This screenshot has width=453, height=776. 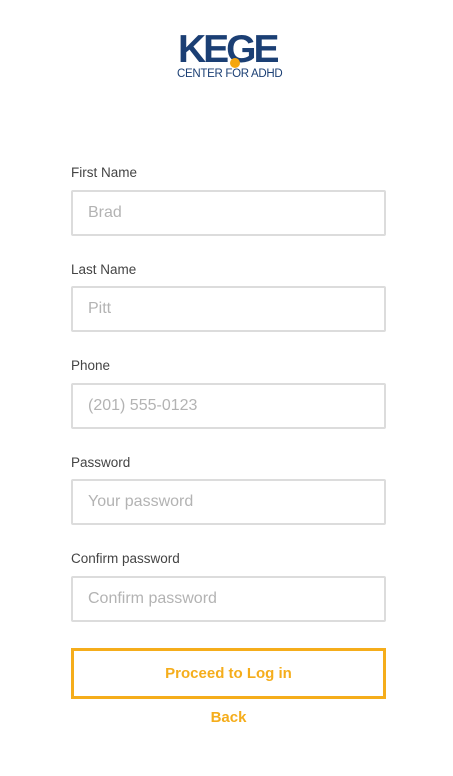 I want to click on kege-logo: KEGE CENTER FOR ADHD, so click(x=232, y=56).